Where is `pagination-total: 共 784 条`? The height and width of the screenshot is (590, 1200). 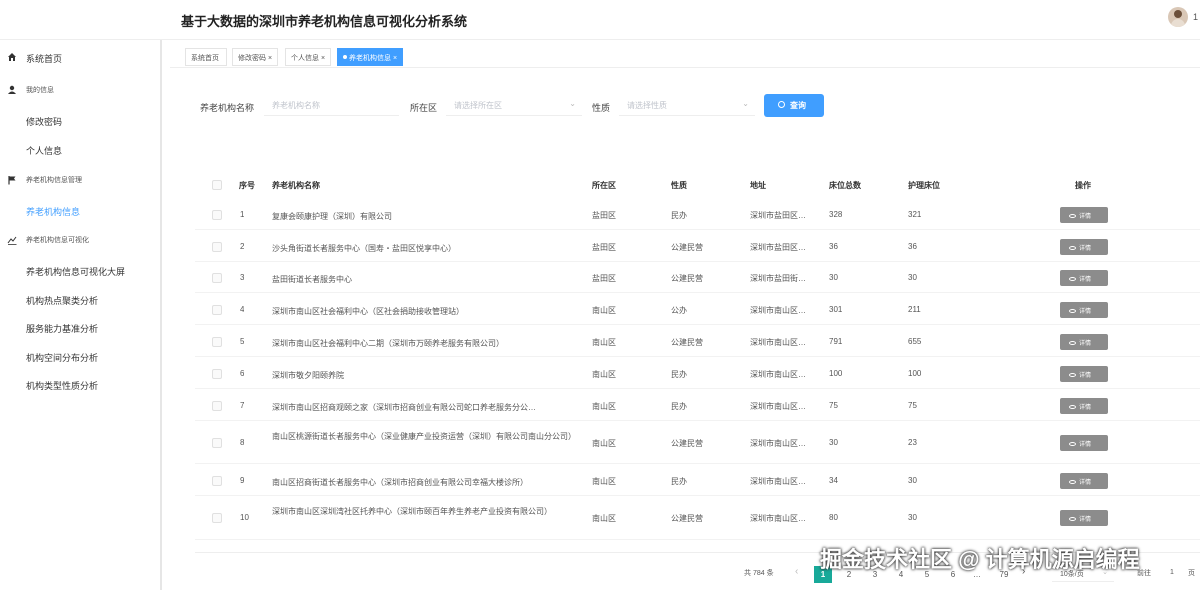
pagination-total: 共 784 条 is located at coordinates (759, 573).